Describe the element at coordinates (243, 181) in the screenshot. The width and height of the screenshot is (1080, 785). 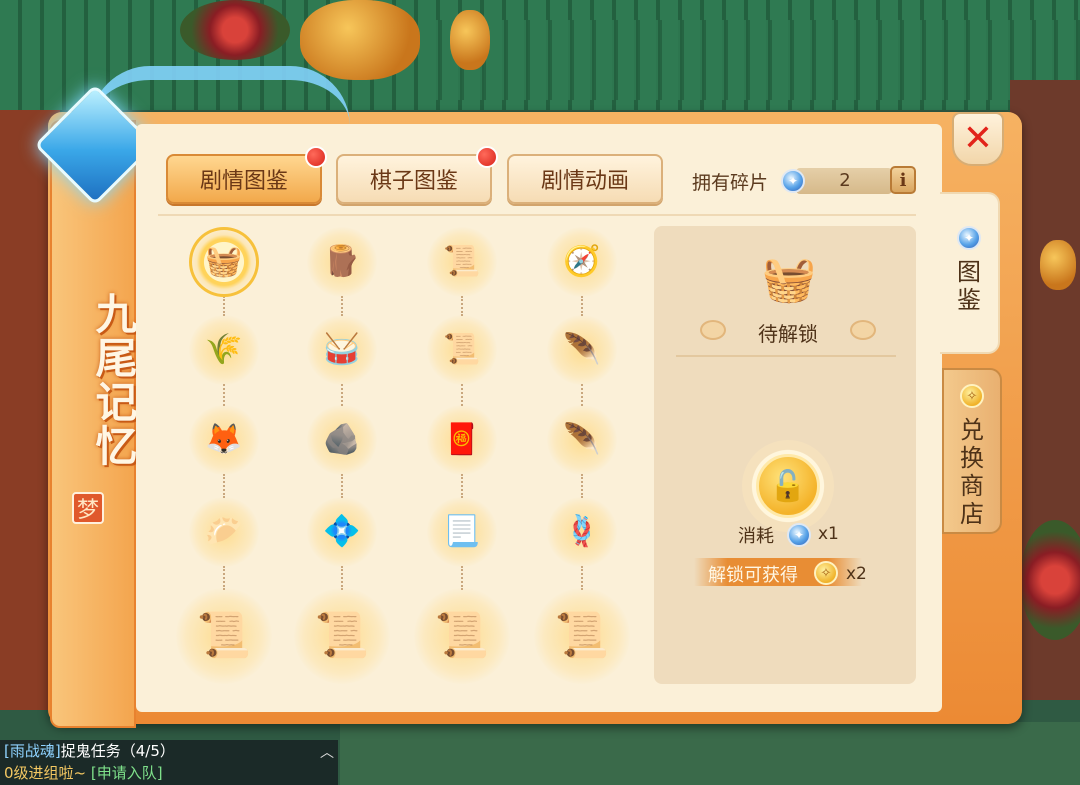
I see `tab-label: 剧情图鉴` at that location.